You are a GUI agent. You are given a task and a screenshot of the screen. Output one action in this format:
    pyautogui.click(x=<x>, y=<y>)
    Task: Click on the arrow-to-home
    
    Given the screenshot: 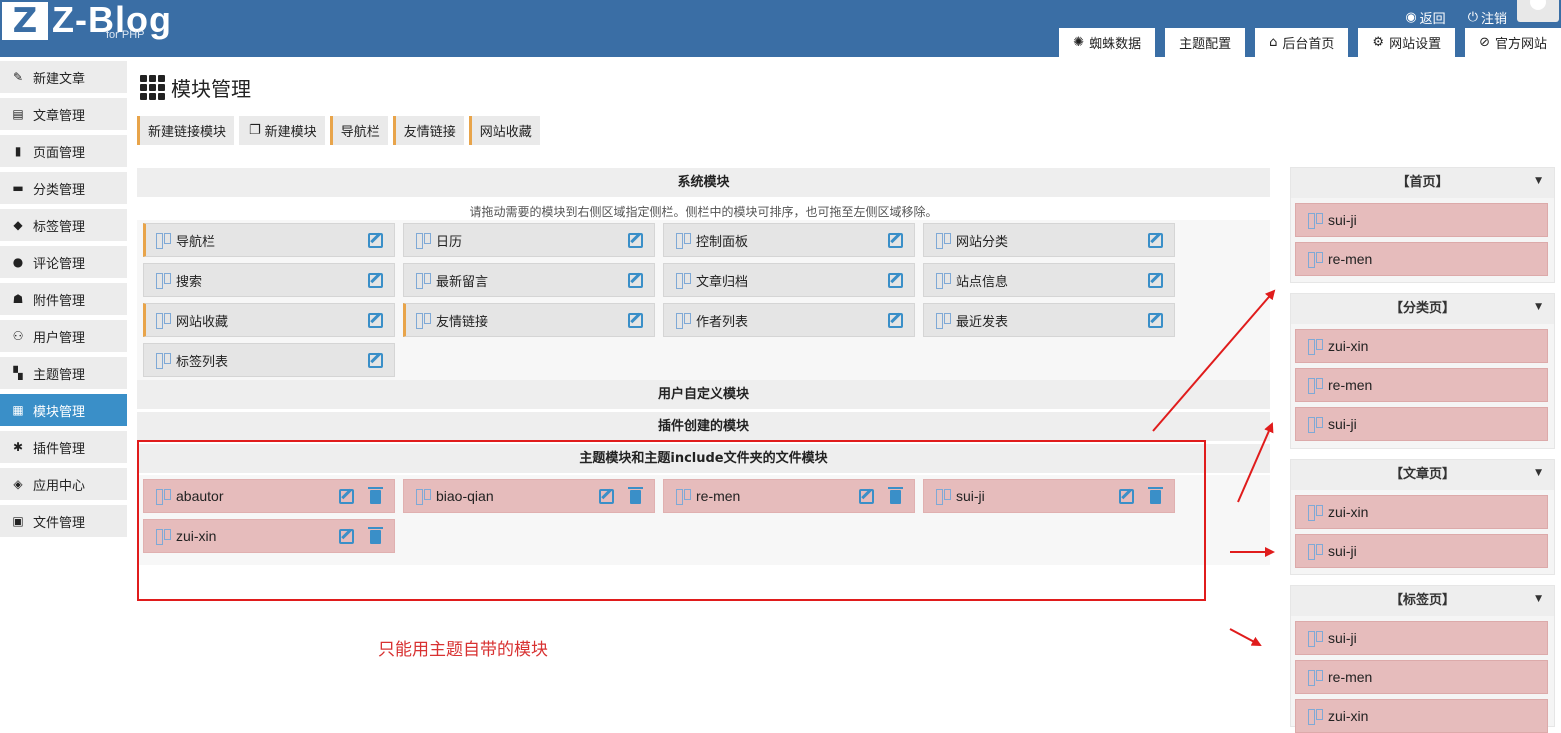 What is the action you would take?
    pyautogui.click(x=1214, y=360)
    